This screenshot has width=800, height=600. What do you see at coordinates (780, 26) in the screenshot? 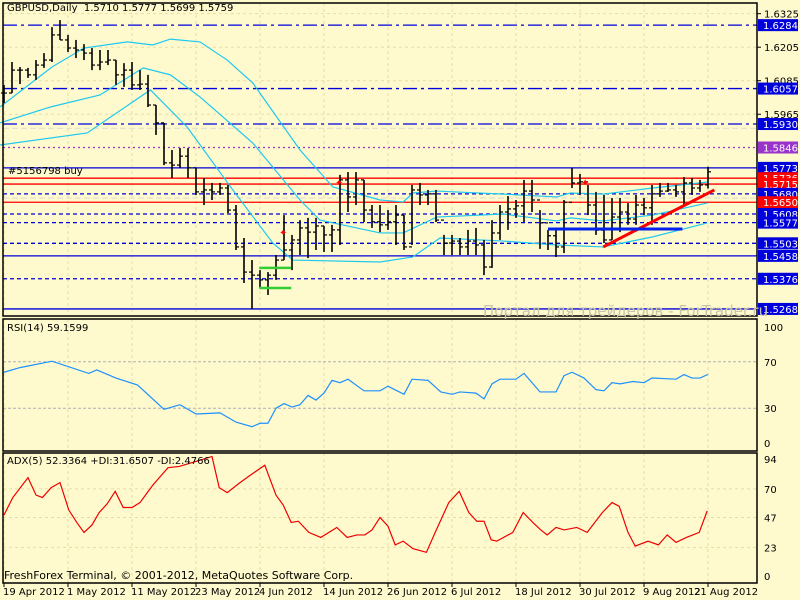
I see `price-level-label: 1.6284` at bounding box center [780, 26].